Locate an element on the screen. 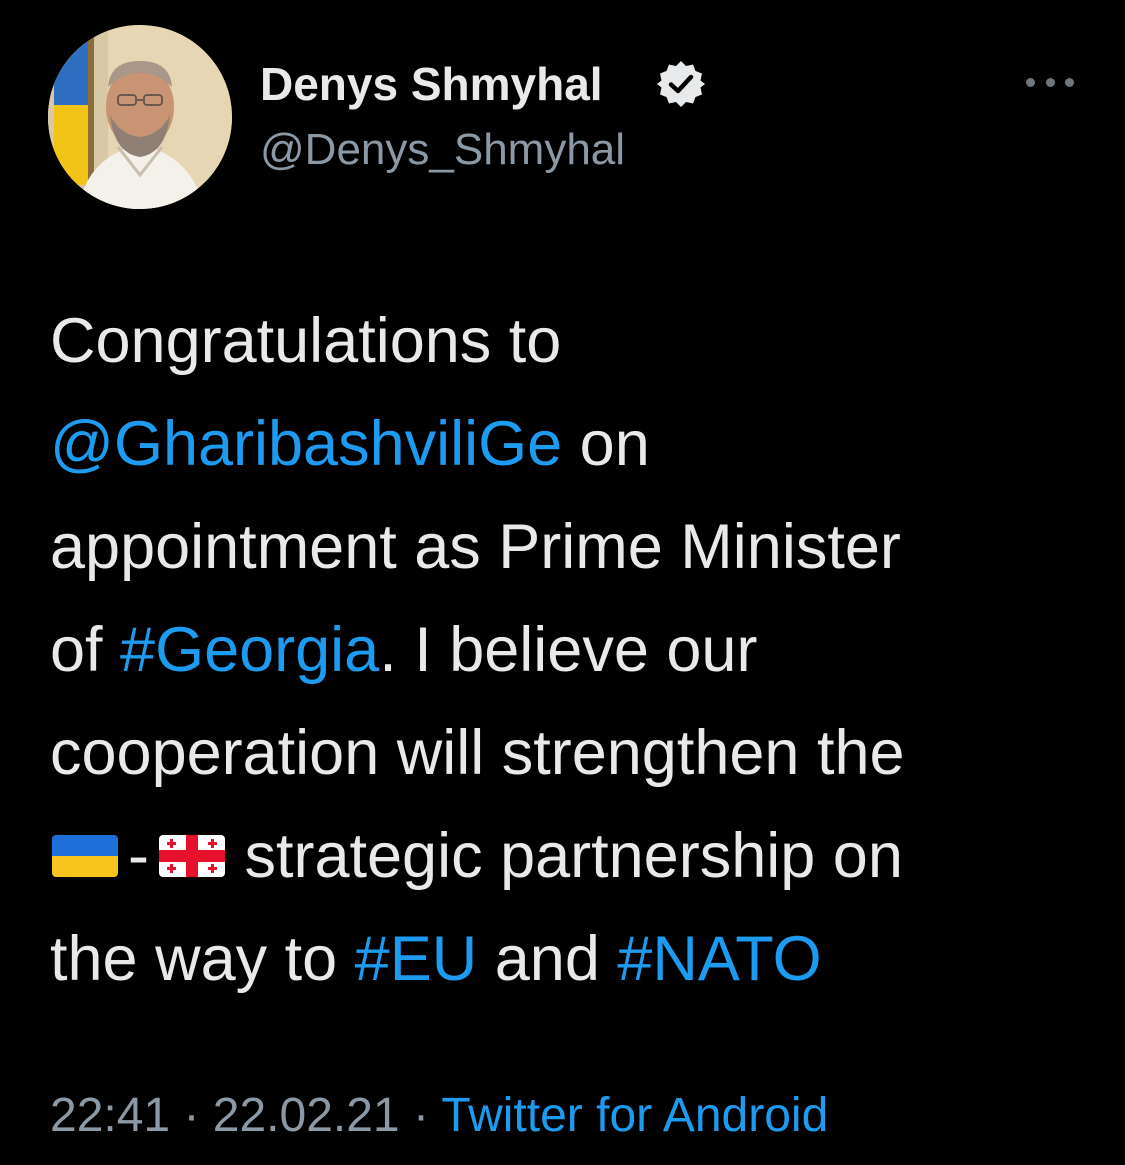 The width and height of the screenshot is (1125, 1165). text-span: of is located at coordinates (85, 650).